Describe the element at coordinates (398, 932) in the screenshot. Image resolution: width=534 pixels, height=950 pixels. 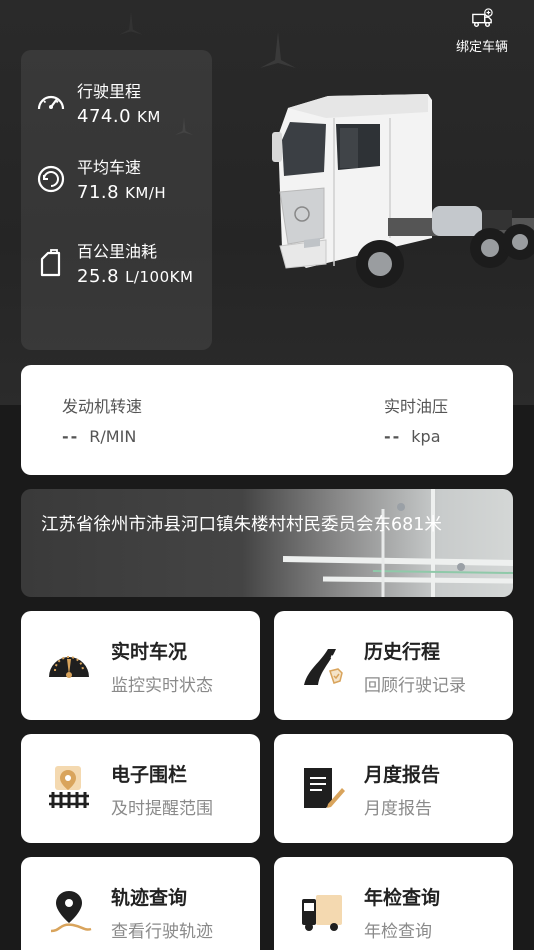
I see `tile-subtitle: 年检查询` at that location.